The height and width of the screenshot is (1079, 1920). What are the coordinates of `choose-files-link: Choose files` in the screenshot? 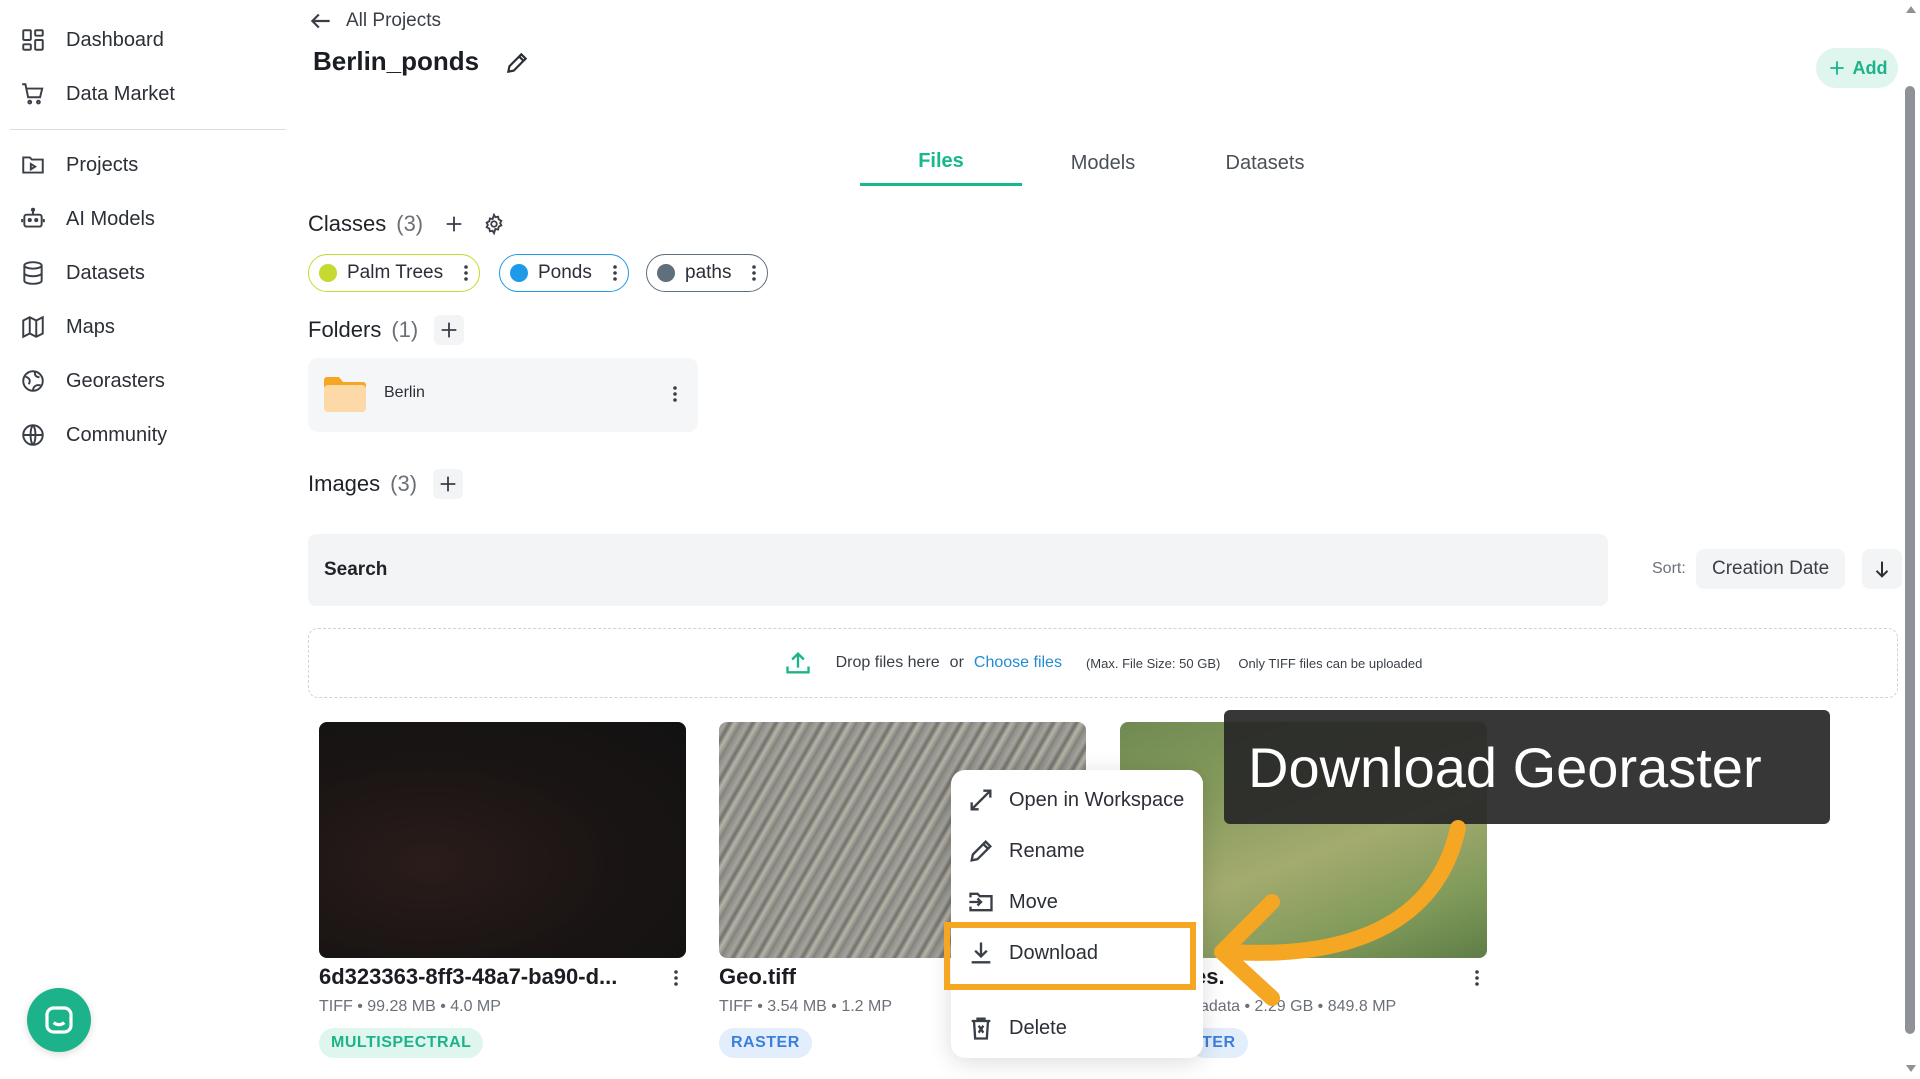 It's located at (1018, 663).